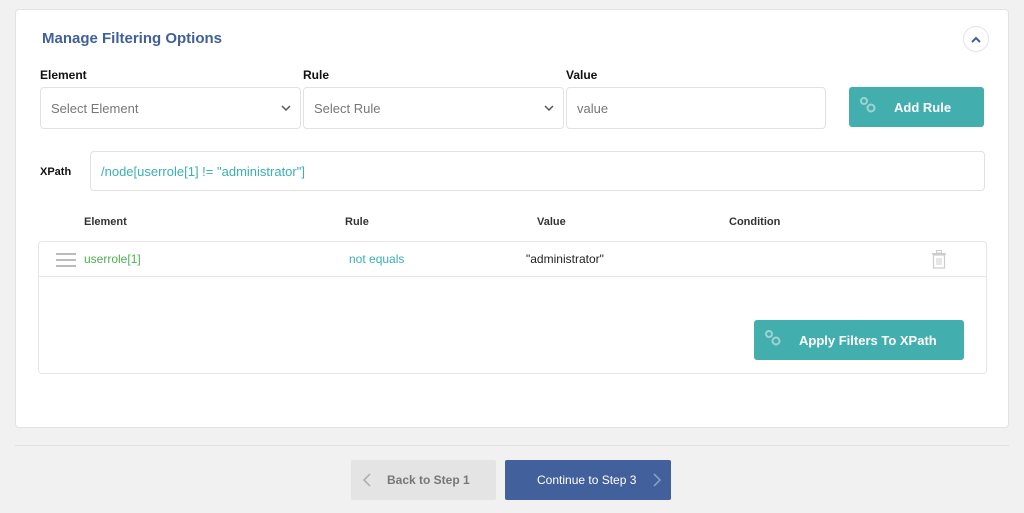 The image size is (1024, 513). I want to click on xpath-input: /node[userrole[1] != "administrator"], so click(537, 171).